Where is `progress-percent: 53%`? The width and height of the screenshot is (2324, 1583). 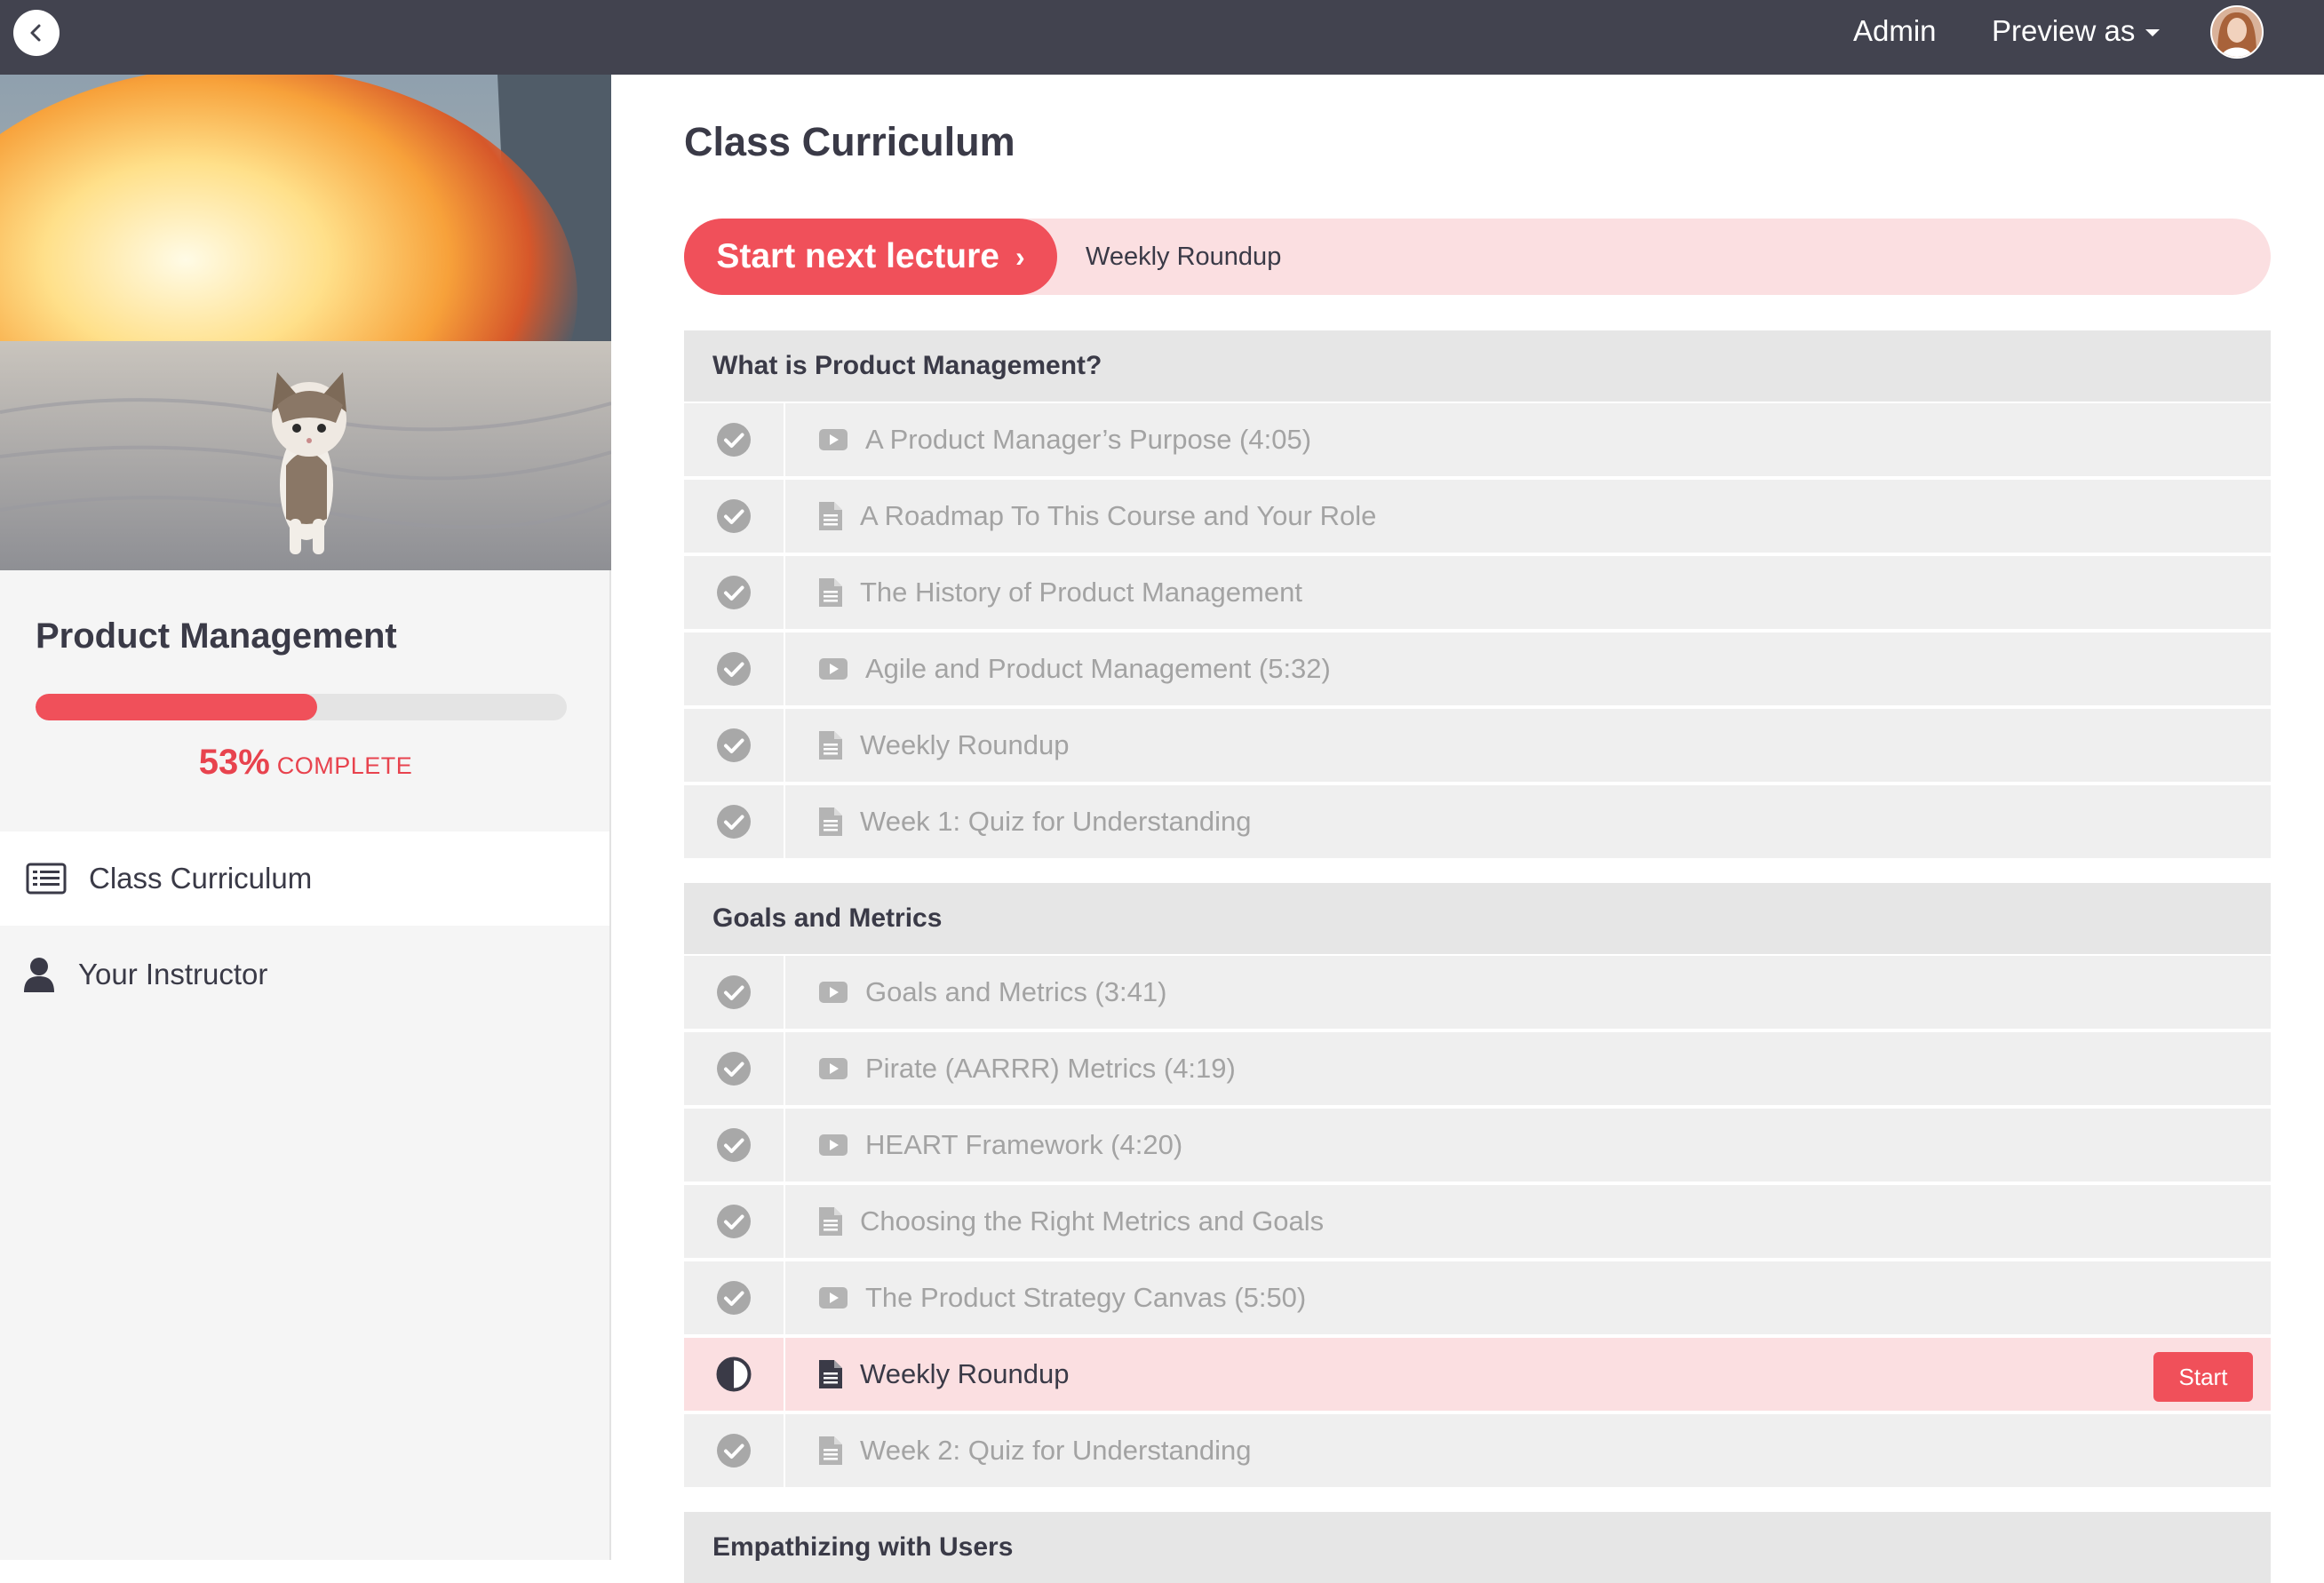 progress-percent: 53% is located at coordinates (234, 763).